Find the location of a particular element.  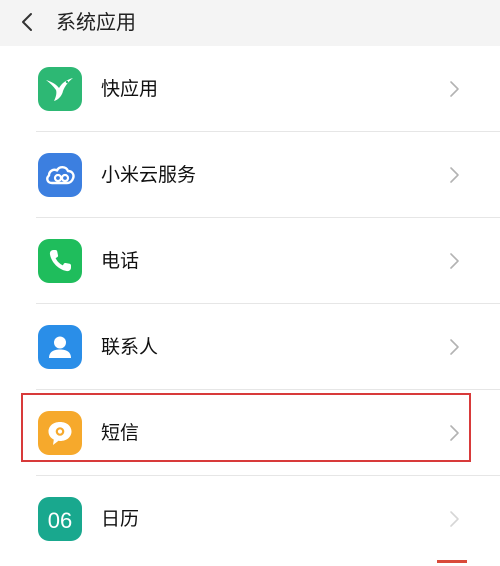

annotation-mark is located at coordinates (452, 561).